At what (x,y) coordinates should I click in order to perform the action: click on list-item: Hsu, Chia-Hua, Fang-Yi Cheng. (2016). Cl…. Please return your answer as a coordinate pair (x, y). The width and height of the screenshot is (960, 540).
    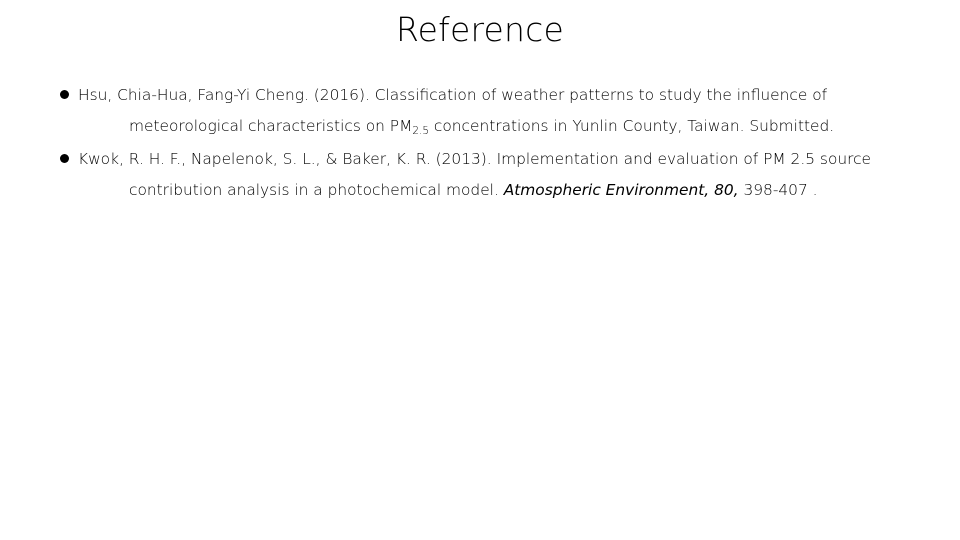
    Looking at the image, I should click on (492, 112).